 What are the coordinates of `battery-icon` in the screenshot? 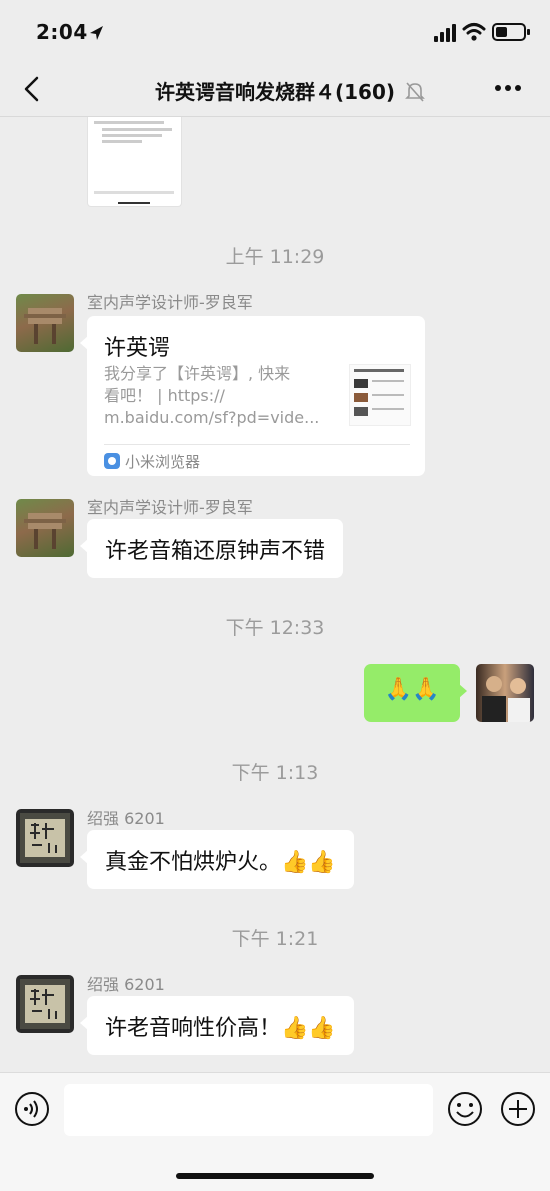 It's located at (511, 32).